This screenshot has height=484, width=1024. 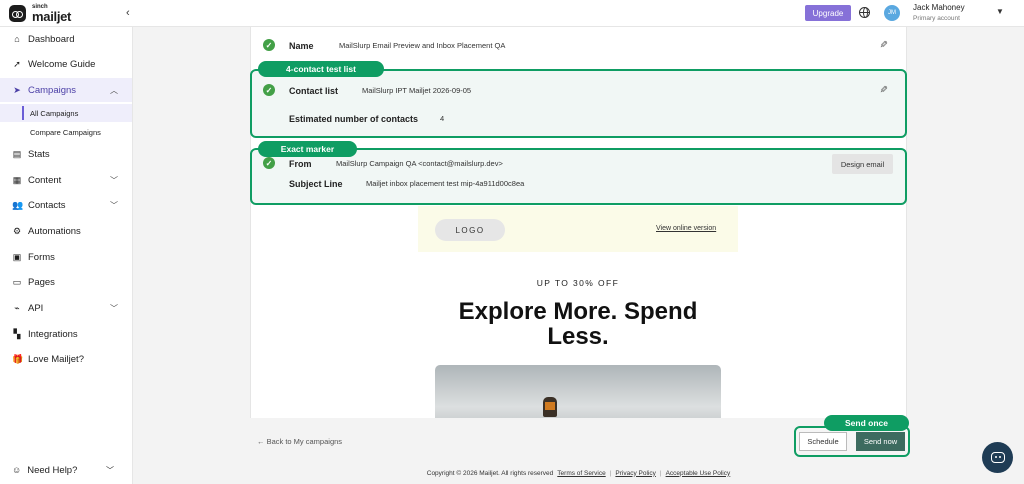 I want to click on estimated-contacts-value: 4, so click(x=442, y=118).